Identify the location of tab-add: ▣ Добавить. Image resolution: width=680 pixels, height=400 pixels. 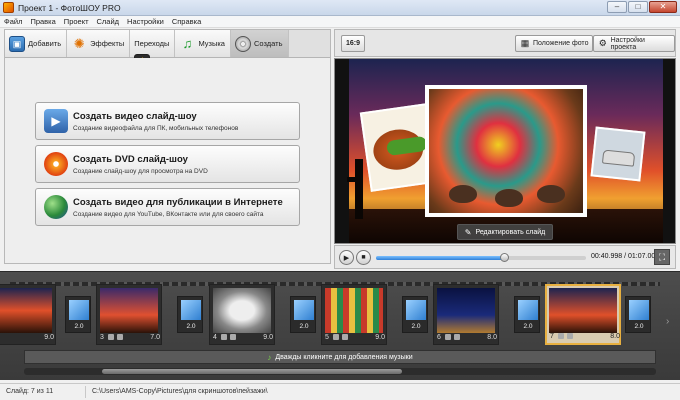
(36, 43).